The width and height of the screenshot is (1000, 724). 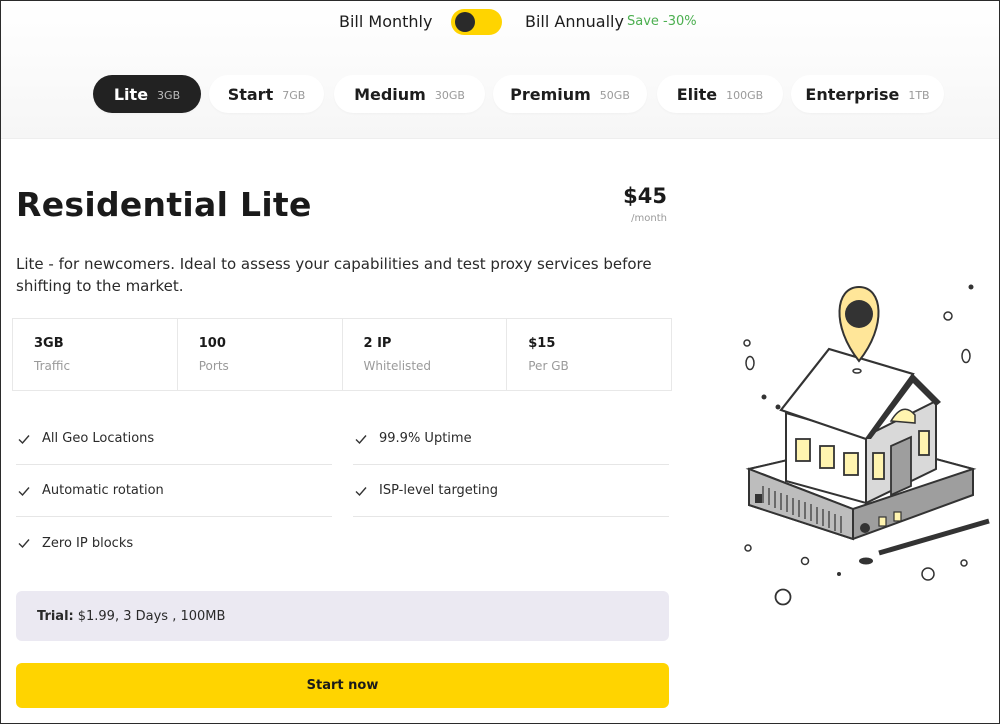 I want to click on save-badge: Save -30%, so click(x=662, y=21).